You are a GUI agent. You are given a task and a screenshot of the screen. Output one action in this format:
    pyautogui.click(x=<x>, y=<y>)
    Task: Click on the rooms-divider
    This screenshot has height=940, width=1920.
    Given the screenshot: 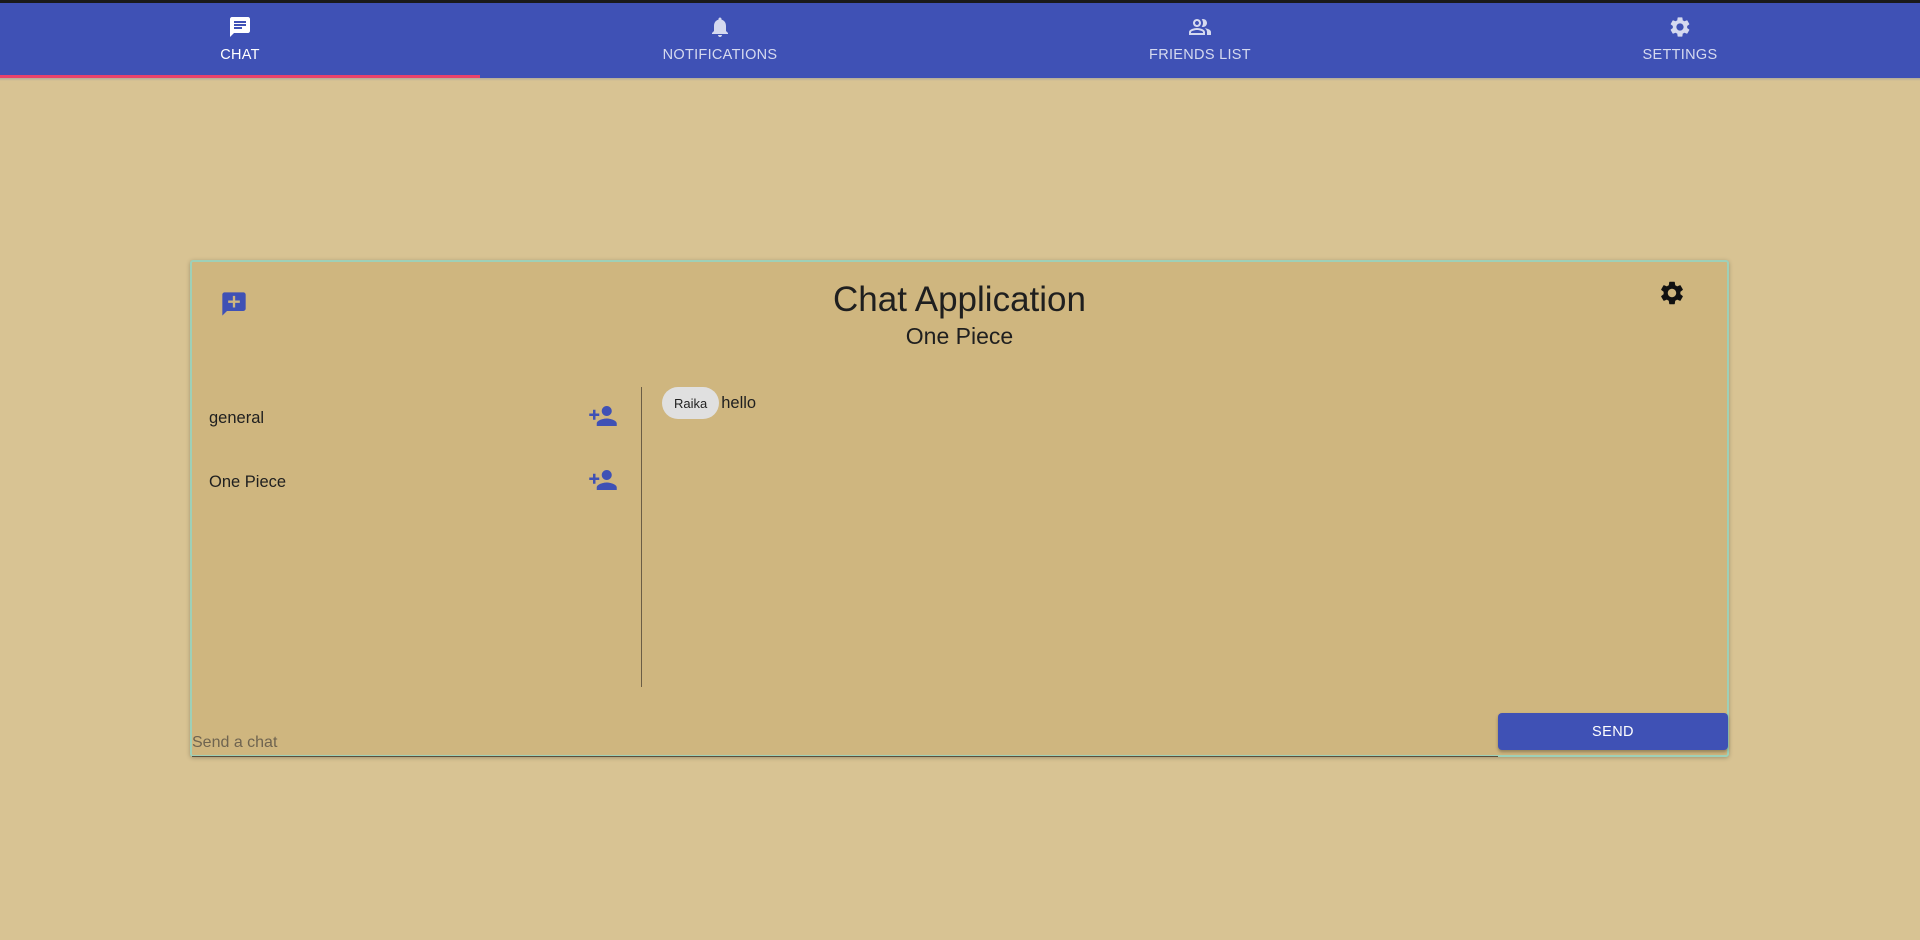 What is the action you would take?
    pyautogui.click(x=641, y=537)
    